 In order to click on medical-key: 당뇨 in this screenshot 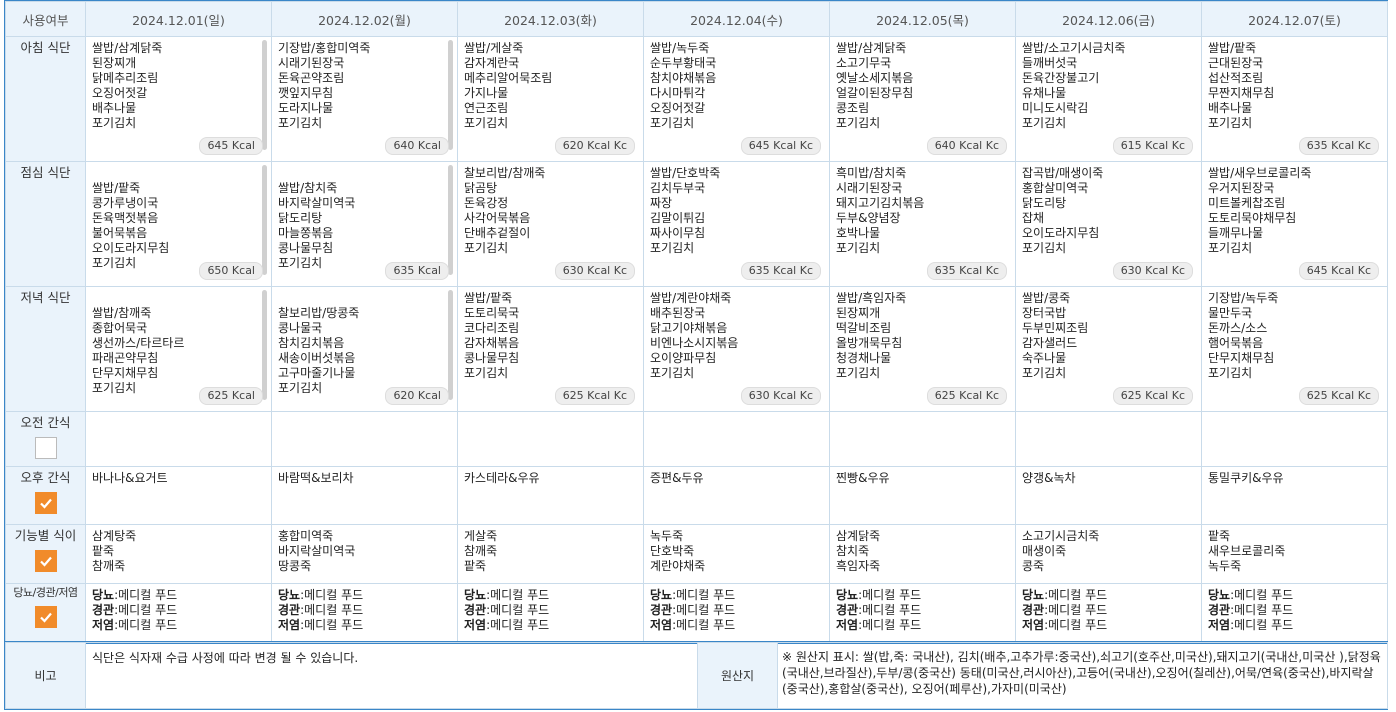, I will do `click(661, 595)`.